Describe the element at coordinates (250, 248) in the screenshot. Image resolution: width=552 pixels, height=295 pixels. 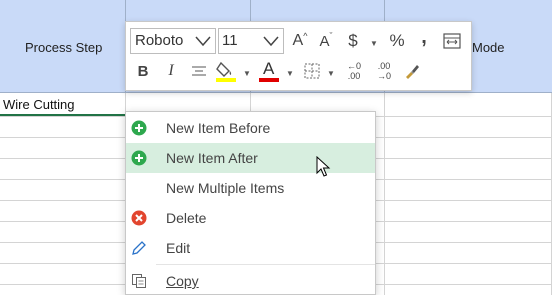
I see `menu-item-edit: Edit` at that location.